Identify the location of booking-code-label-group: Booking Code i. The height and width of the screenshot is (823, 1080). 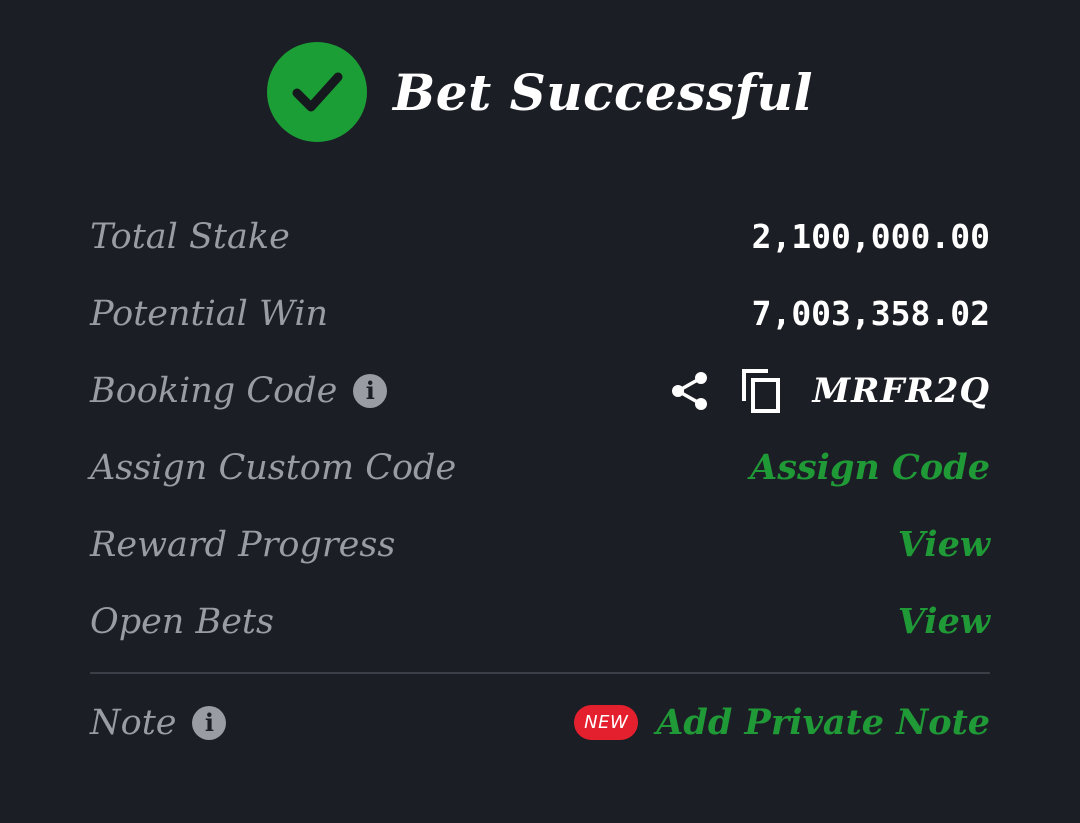
(239, 390).